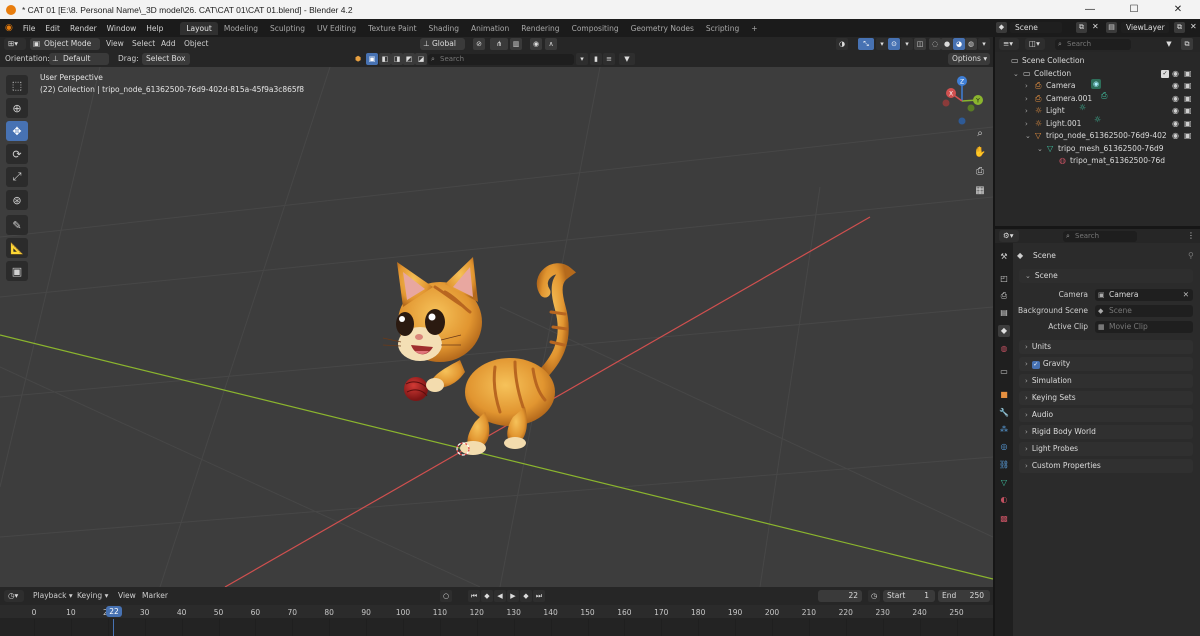 The height and width of the screenshot is (636, 1200). What do you see at coordinates (840, 596) in the screenshot?
I see `current-frame-field: 22` at bounding box center [840, 596].